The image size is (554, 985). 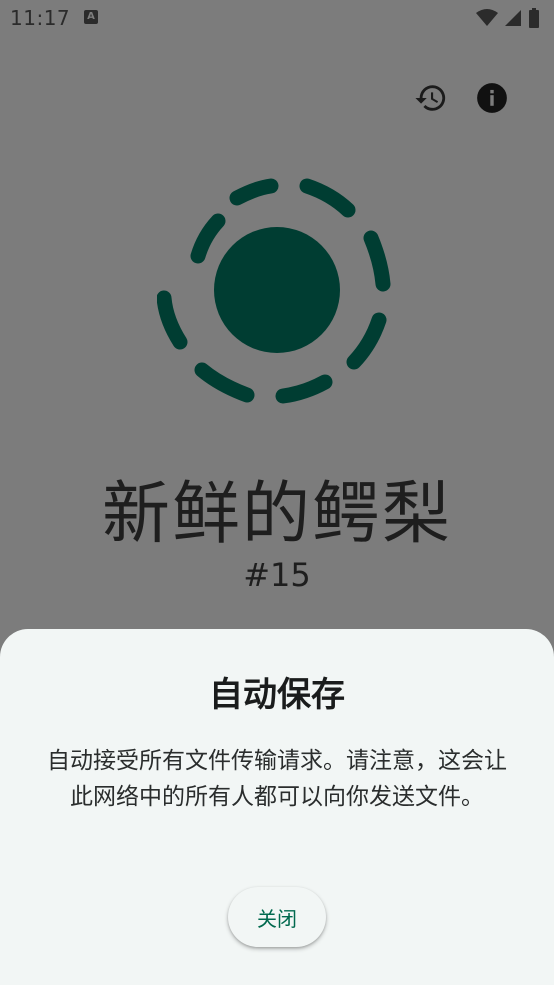 I want to click on info-icon, so click(x=492, y=98).